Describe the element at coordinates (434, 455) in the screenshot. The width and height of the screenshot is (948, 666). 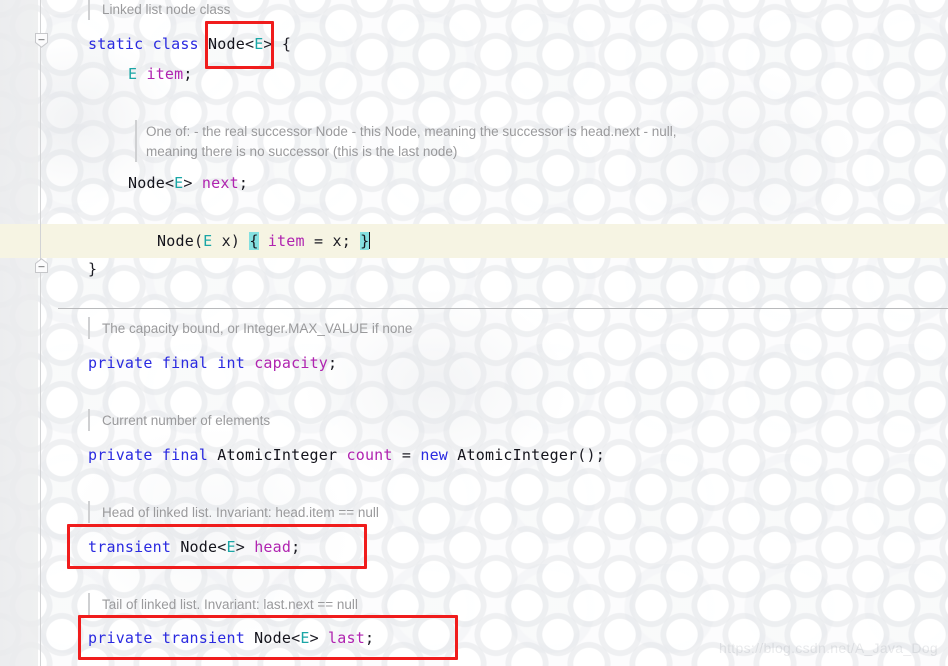
I see `keyword-new: new` at that location.